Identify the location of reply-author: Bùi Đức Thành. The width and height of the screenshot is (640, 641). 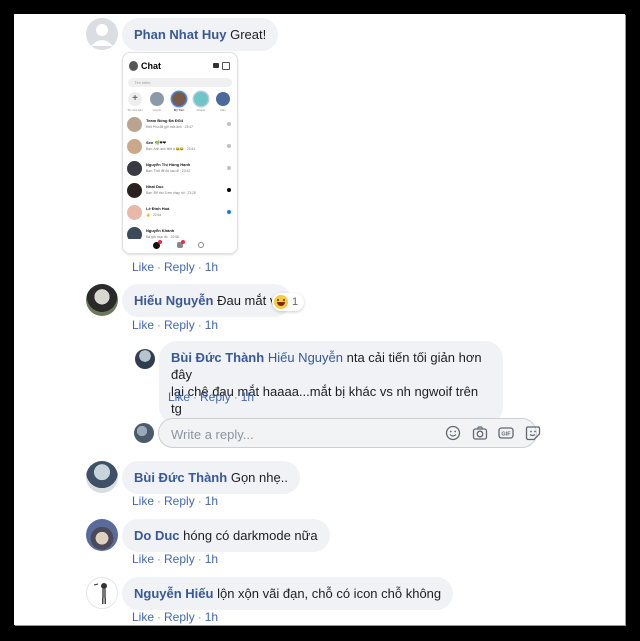
(217, 357).